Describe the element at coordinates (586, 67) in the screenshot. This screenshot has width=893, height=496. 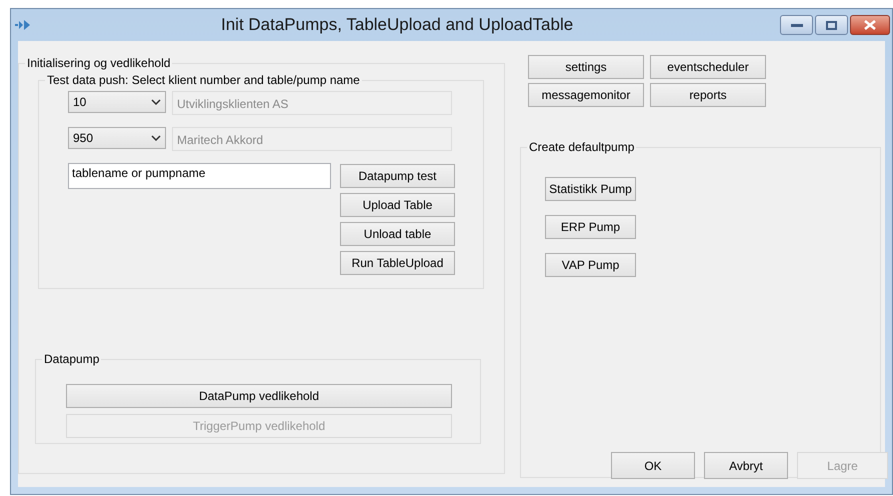
I see `button: settings` at that location.